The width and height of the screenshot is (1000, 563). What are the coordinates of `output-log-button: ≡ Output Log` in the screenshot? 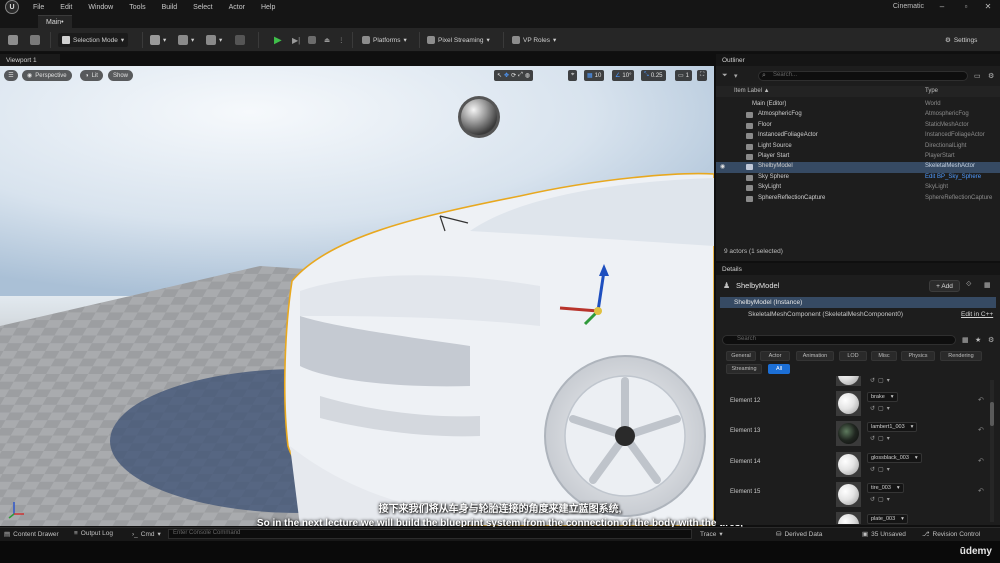 It's located at (93, 533).